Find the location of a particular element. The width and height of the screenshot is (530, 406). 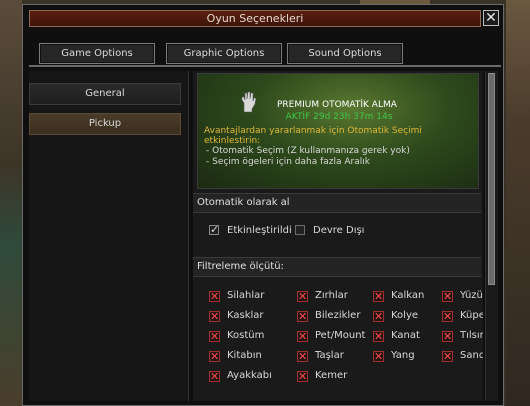

filter-header: Filtreleme ölçütü: is located at coordinates (337, 267).